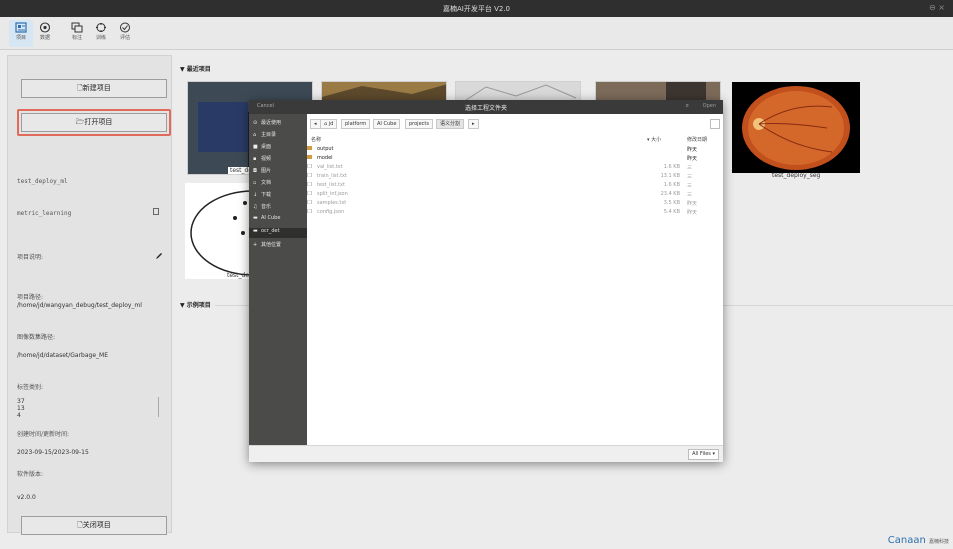  Describe the element at coordinates (266, 171) in the screenshot. I see `sidebar-item-label: 图片` at that location.